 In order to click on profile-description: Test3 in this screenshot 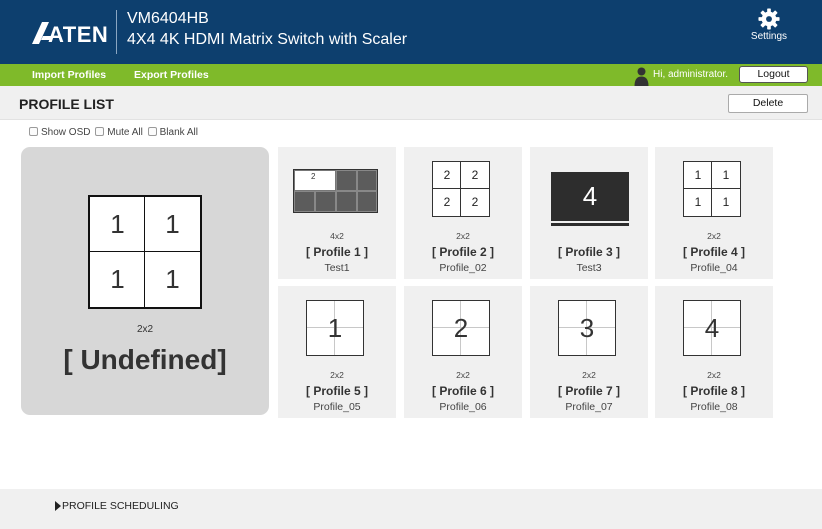, I will do `click(589, 268)`.